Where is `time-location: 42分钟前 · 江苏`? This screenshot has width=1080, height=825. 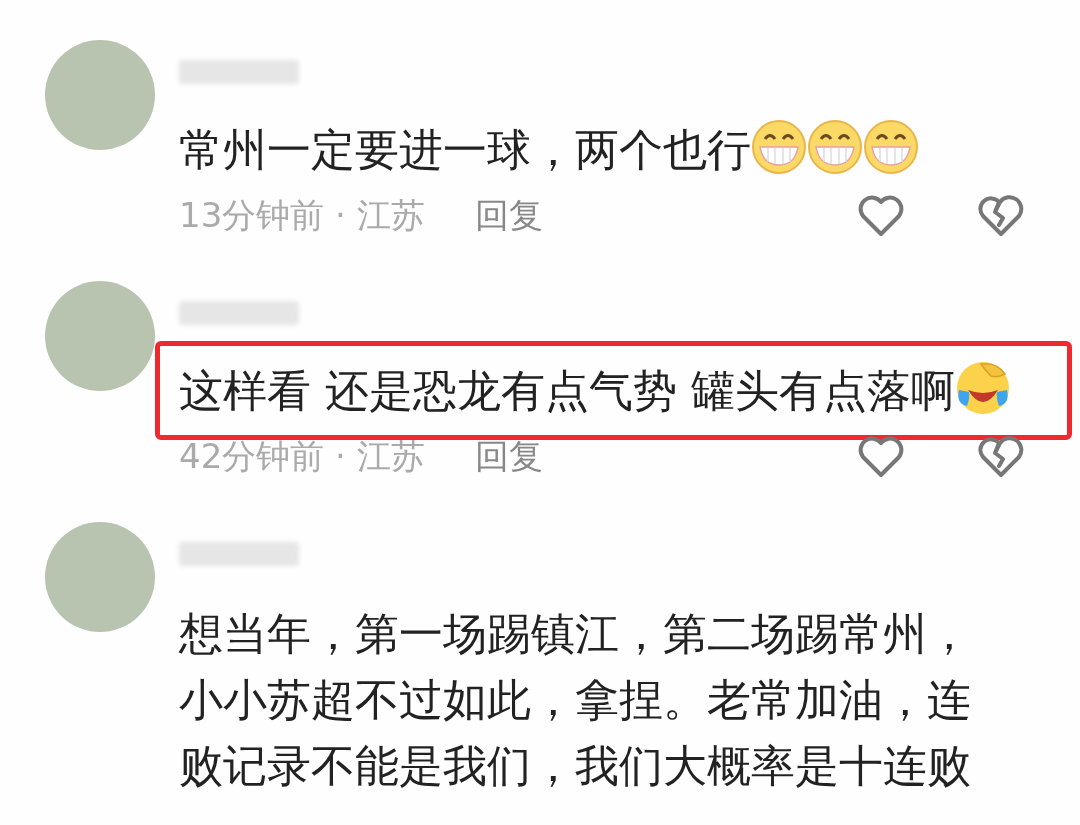
time-location: 42分钟前 · 江苏 is located at coordinates (302, 456).